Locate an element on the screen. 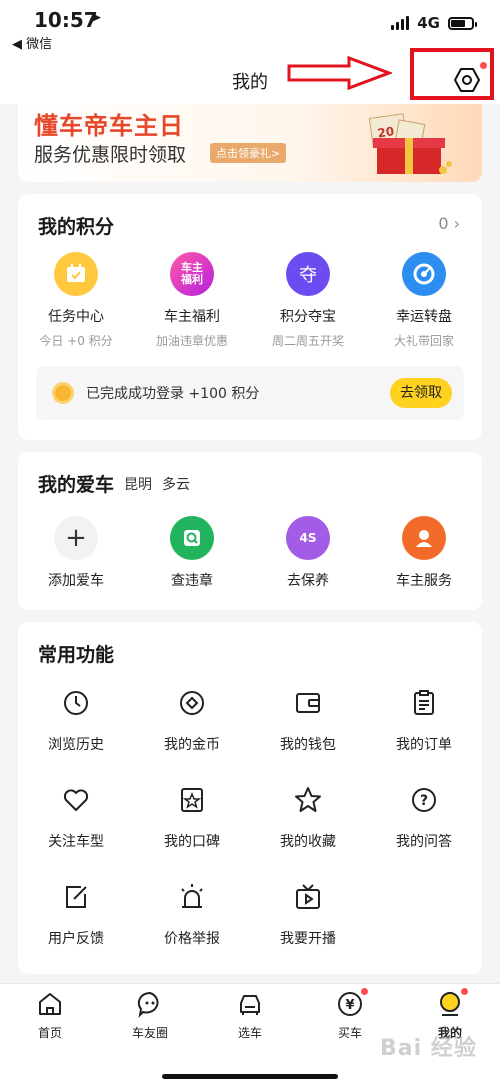  plus-icon: + is located at coordinates (76, 538).